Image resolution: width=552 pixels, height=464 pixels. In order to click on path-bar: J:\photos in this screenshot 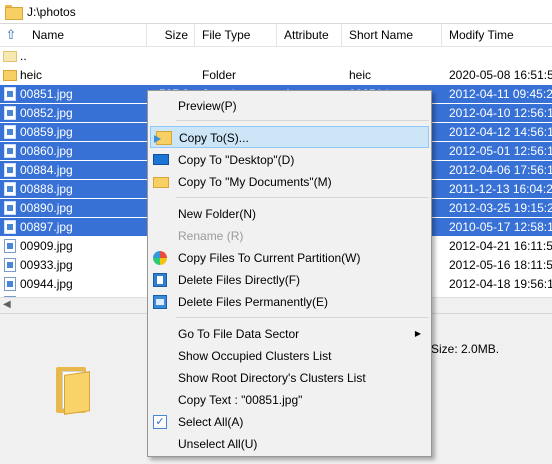, I will do `click(276, 12)`.